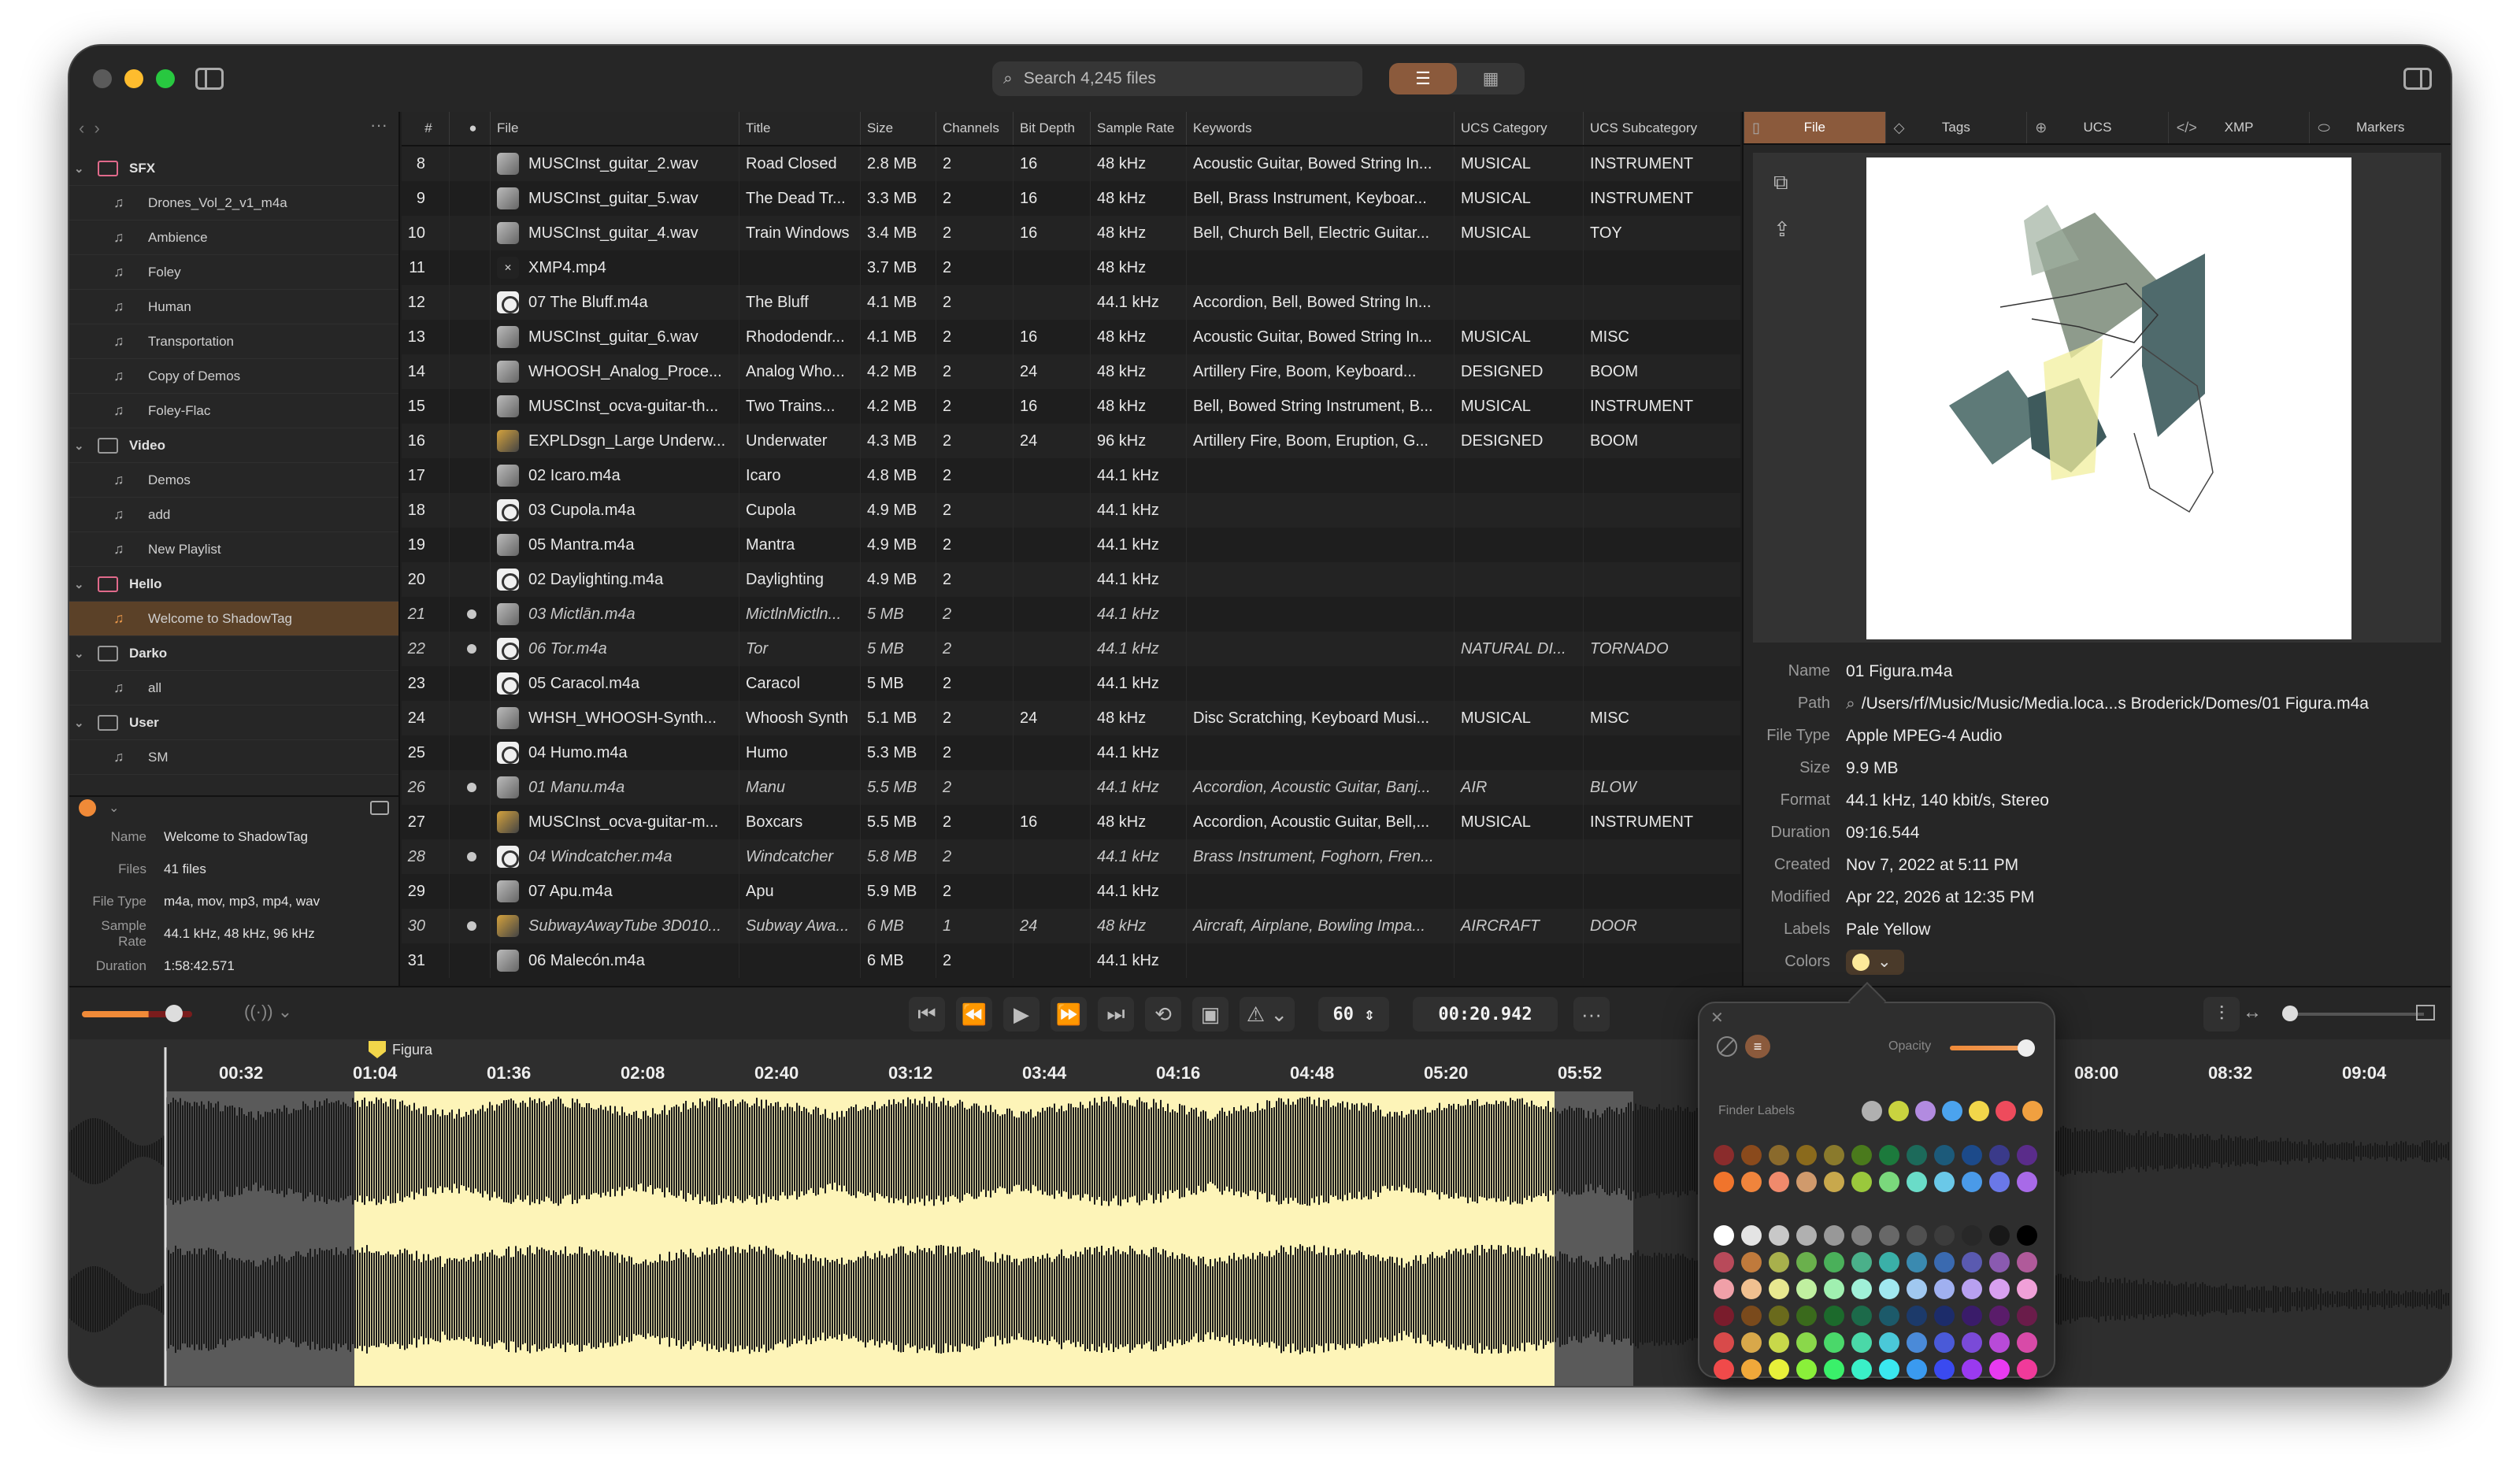 Image resolution: width=2520 pixels, height=1478 pixels. Describe the element at coordinates (1661, 128) in the screenshot. I see `column-header: UCS Subcategory` at that location.